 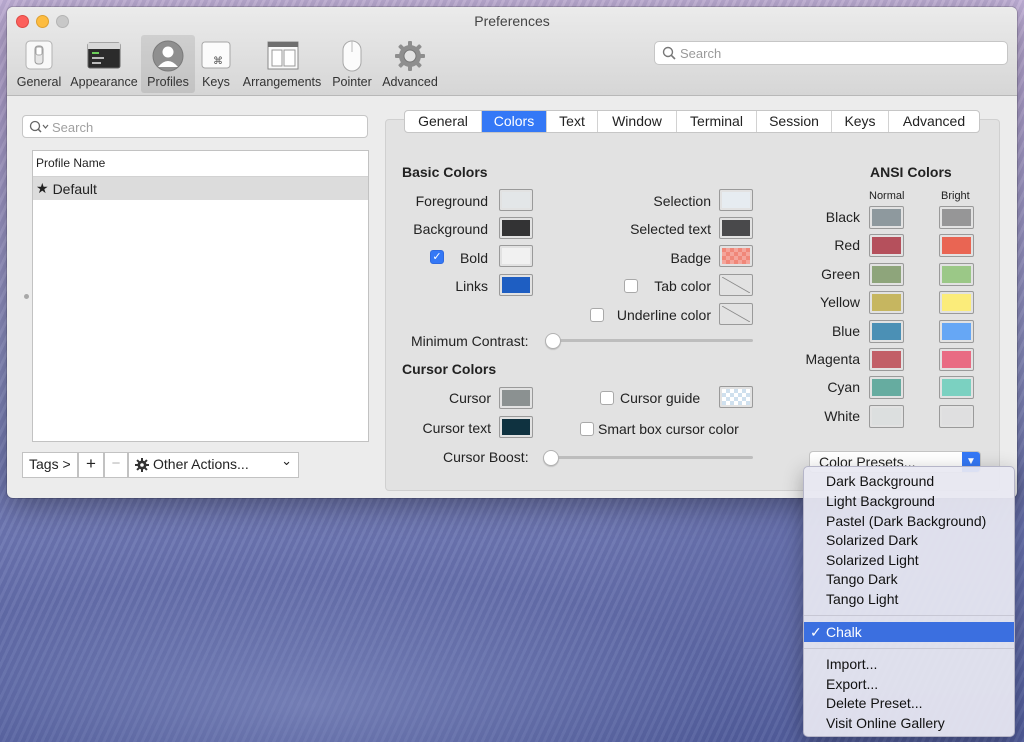 I want to click on tab-color-well, so click(x=736, y=285).